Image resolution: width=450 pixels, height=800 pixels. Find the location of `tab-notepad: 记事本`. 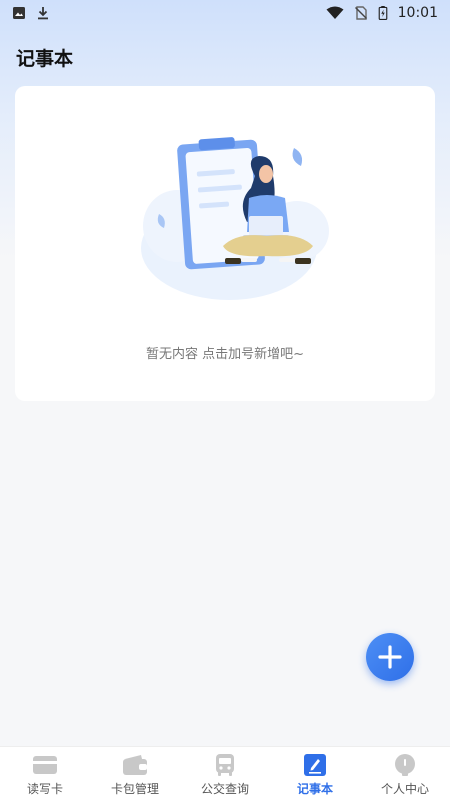

tab-notepad: 记事本 is located at coordinates (315, 773).